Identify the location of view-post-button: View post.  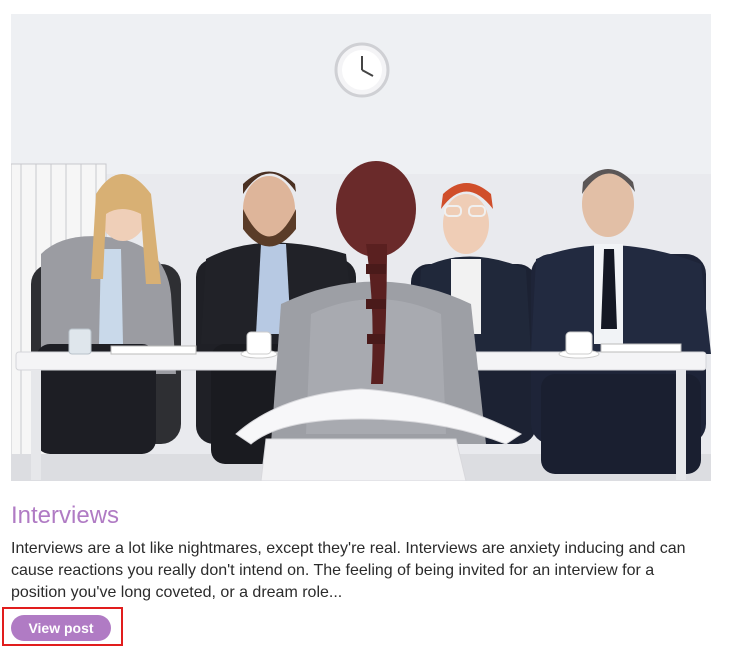
(61, 628).